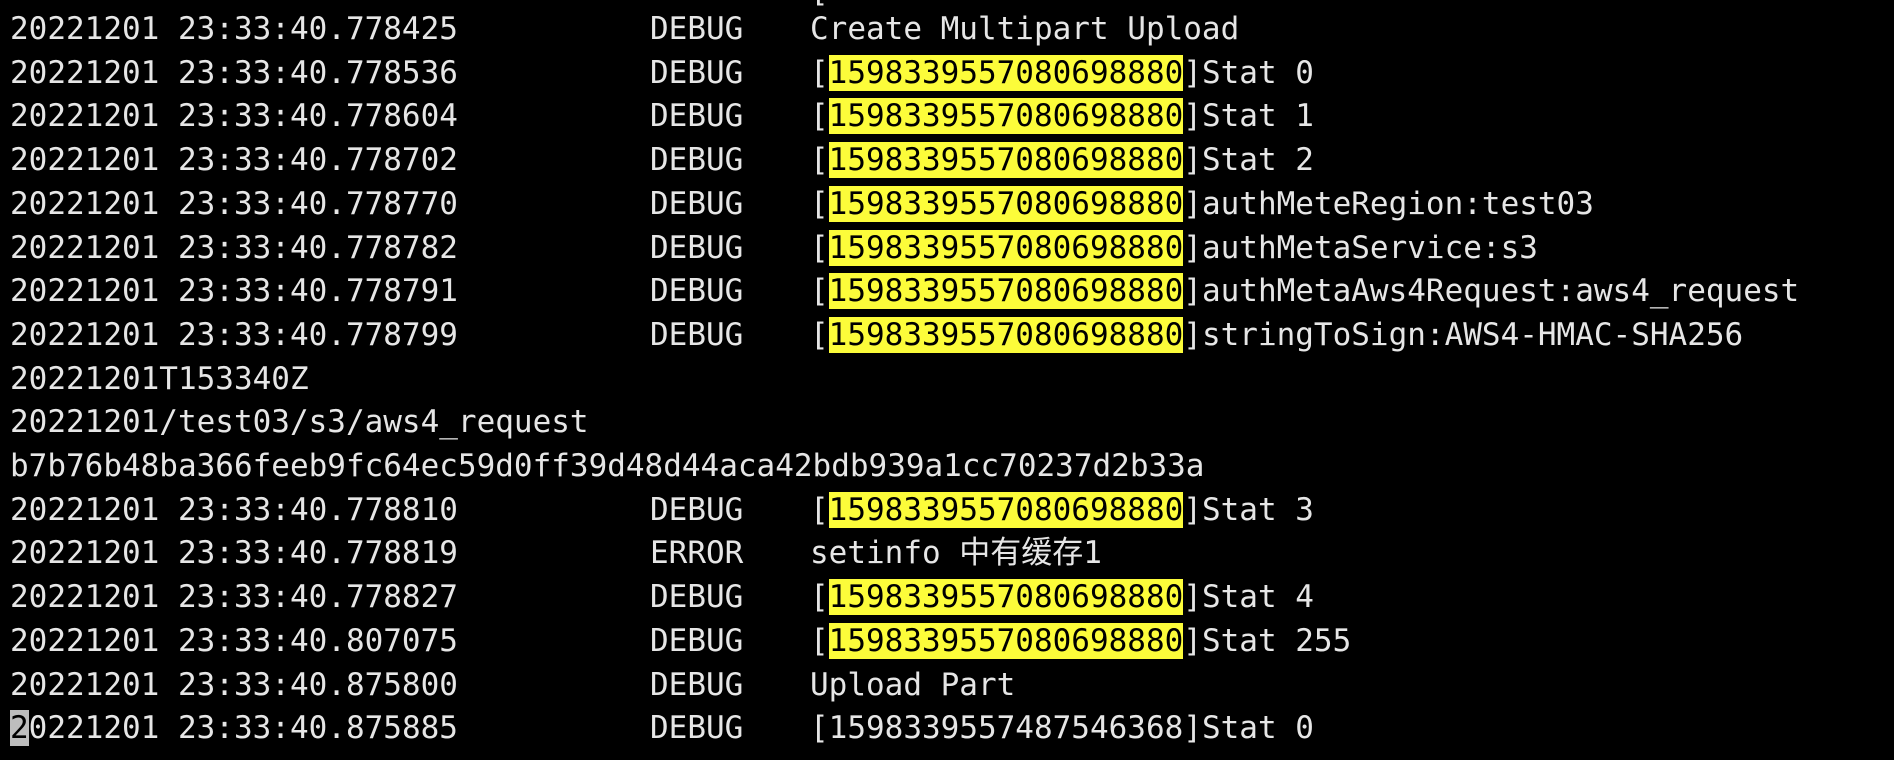 The width and height of the screenshot is (1894, 760). I want to click on log-line: 20221201/test03/s3/aws4_request, so click(947, 422).